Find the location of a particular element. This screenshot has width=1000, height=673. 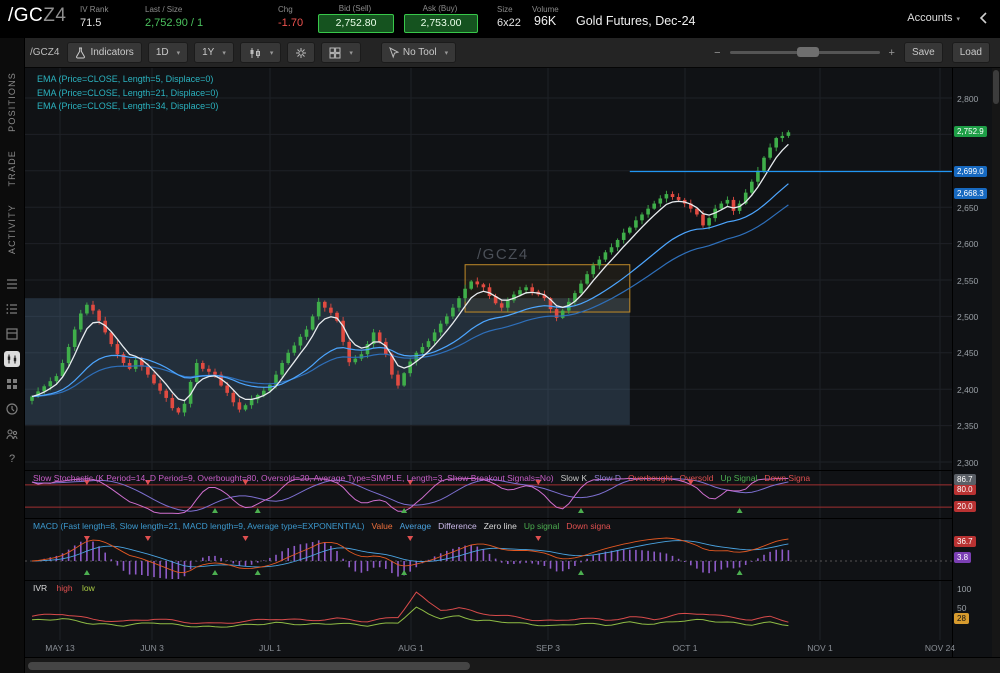

chart-watermark: /GCZ4 is located at coordinates (503, 254).